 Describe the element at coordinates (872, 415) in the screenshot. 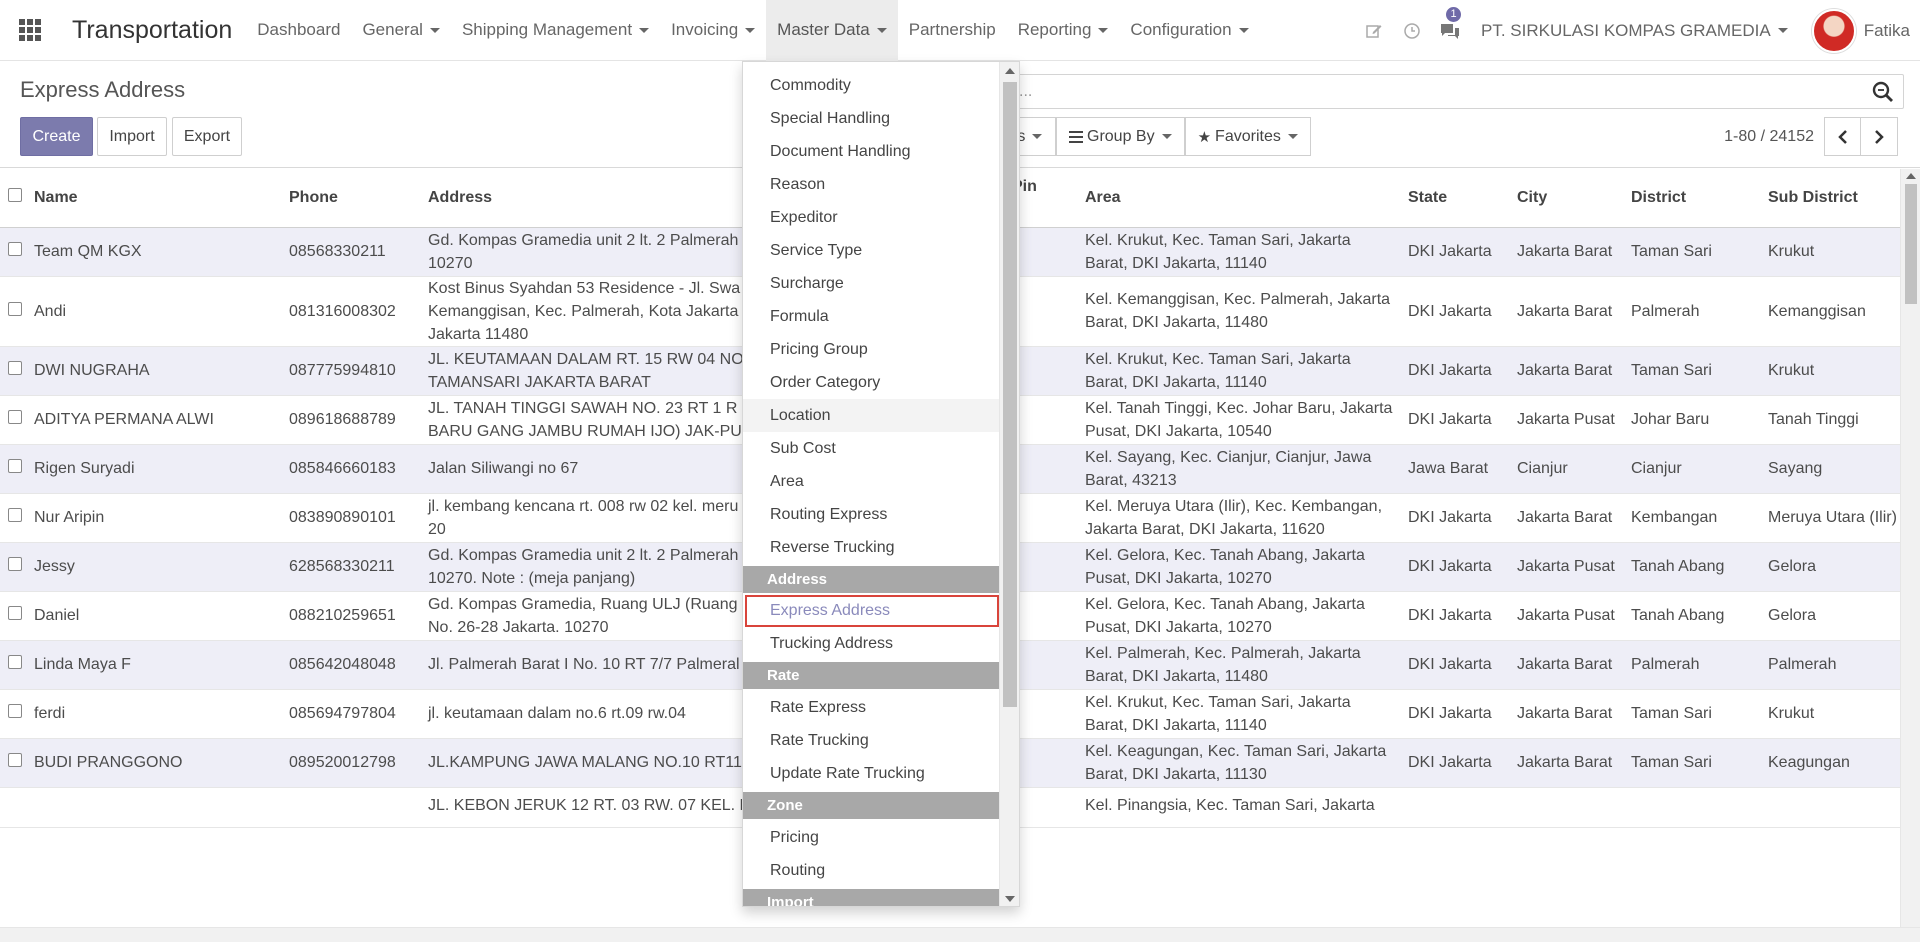

I see `dropdown-item-location: Location` at that location.